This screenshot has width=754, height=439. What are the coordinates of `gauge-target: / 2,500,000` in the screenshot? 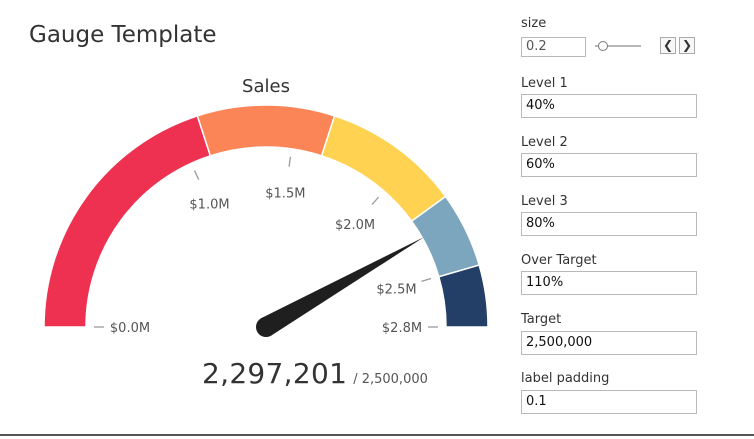 It's located at (390, 379).